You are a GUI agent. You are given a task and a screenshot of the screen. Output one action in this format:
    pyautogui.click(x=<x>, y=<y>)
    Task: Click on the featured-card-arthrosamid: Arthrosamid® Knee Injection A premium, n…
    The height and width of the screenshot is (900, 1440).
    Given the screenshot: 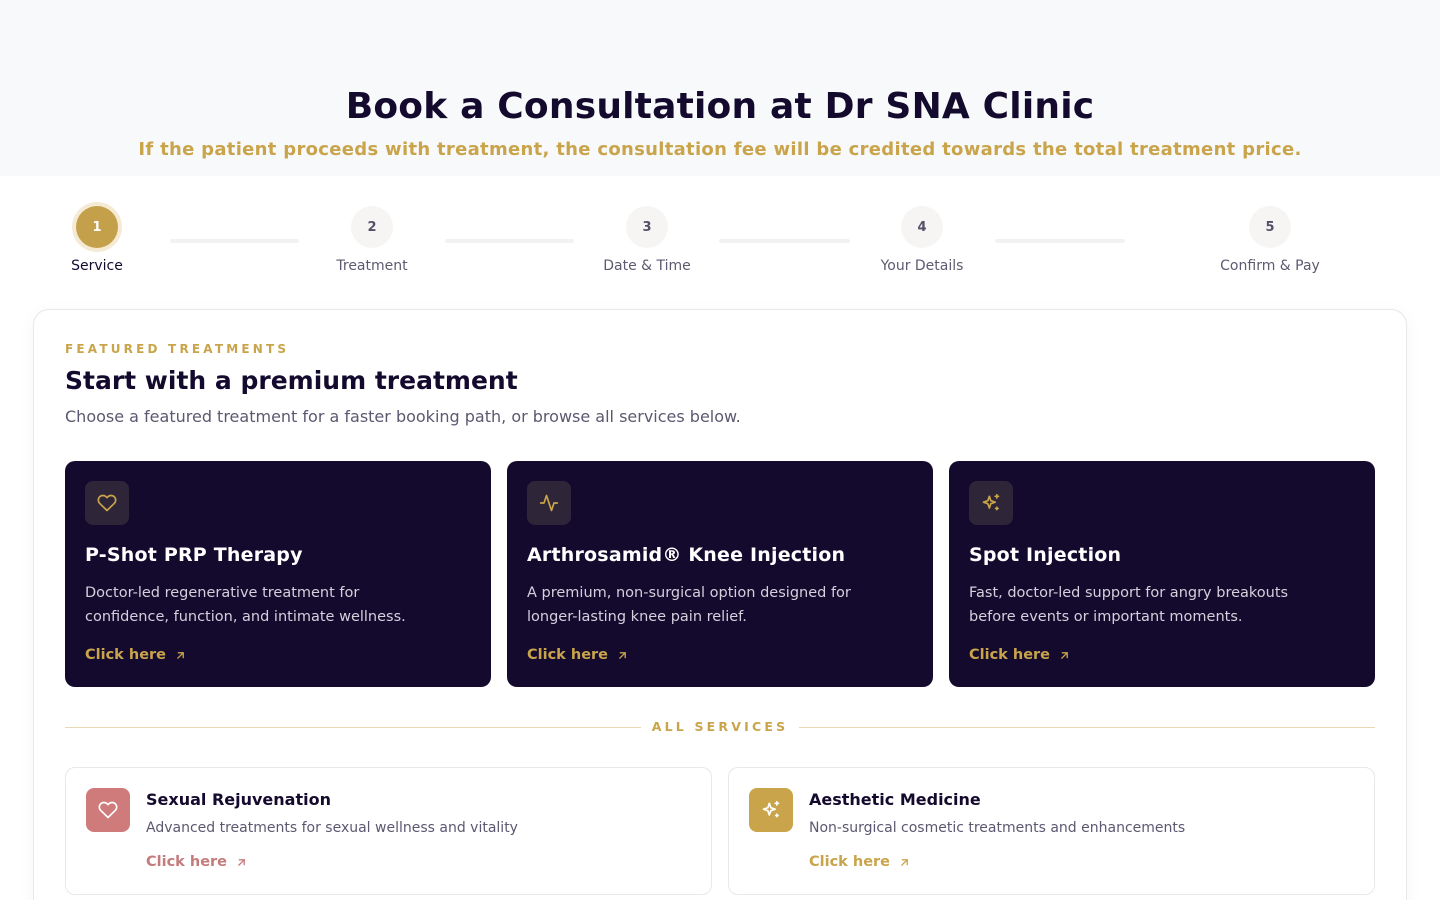 What is the action you would take?
    pyautogui.click(x=720, y=574)
    